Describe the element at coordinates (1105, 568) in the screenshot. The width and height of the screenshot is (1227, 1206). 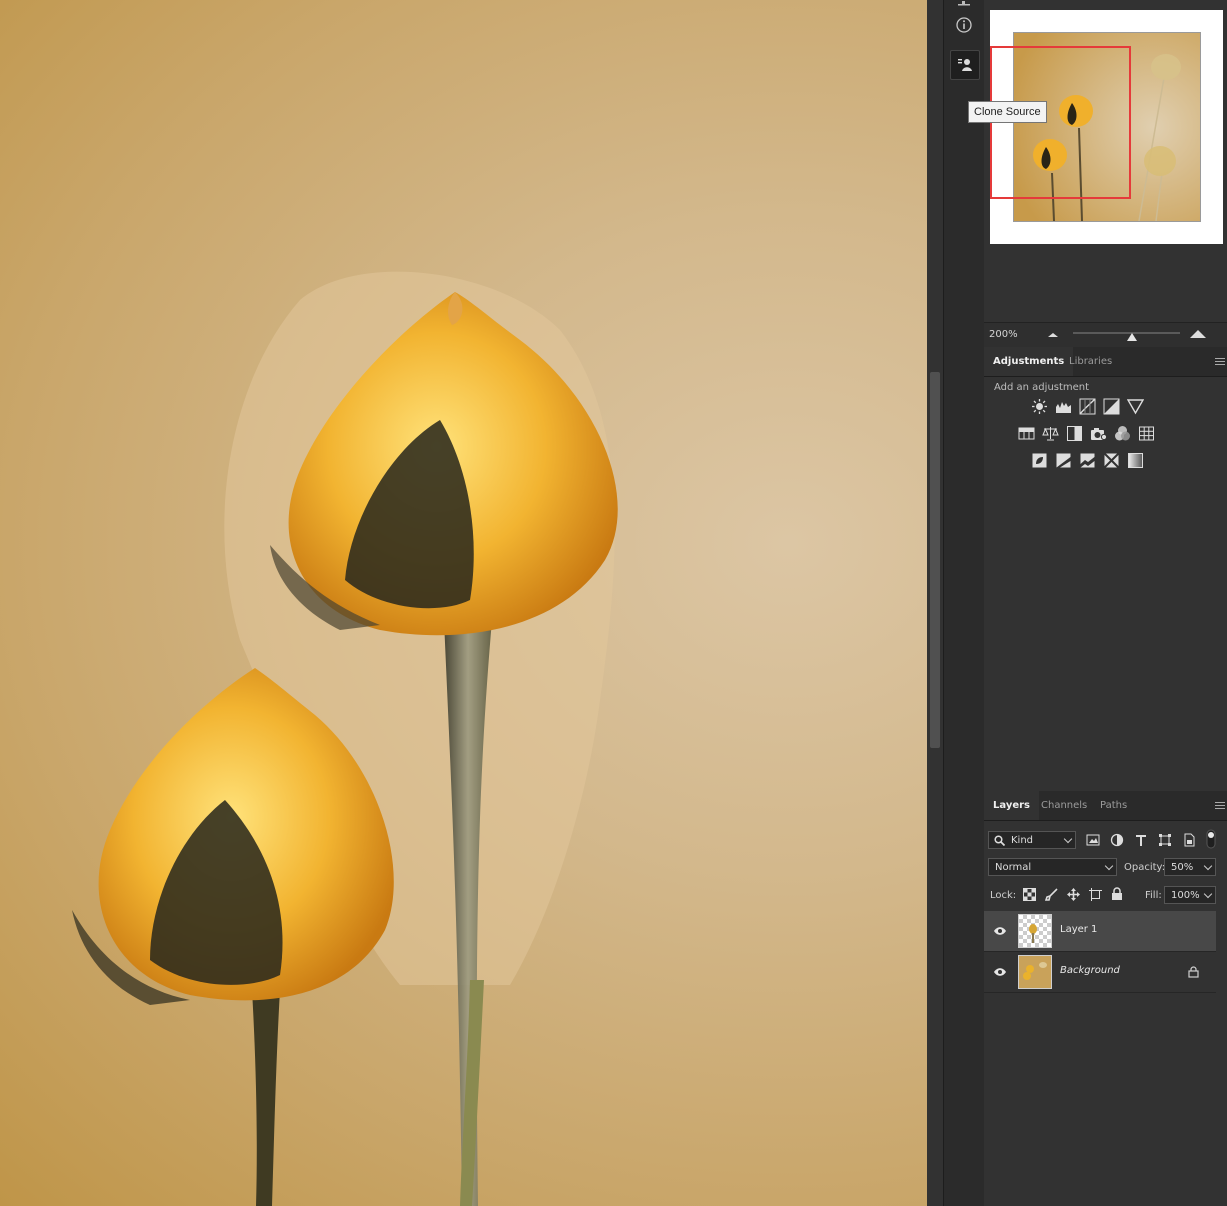
I see `adjustments-panel: Adjustments Libraries Add an adjustment` at that location.